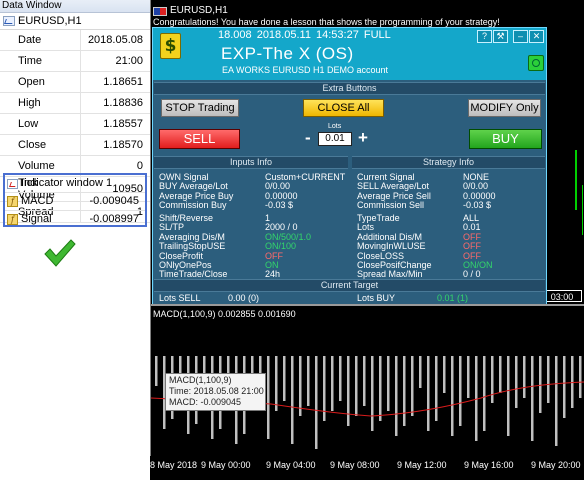  I want to click on data-value: 2018.05.08, so click(115, 40).